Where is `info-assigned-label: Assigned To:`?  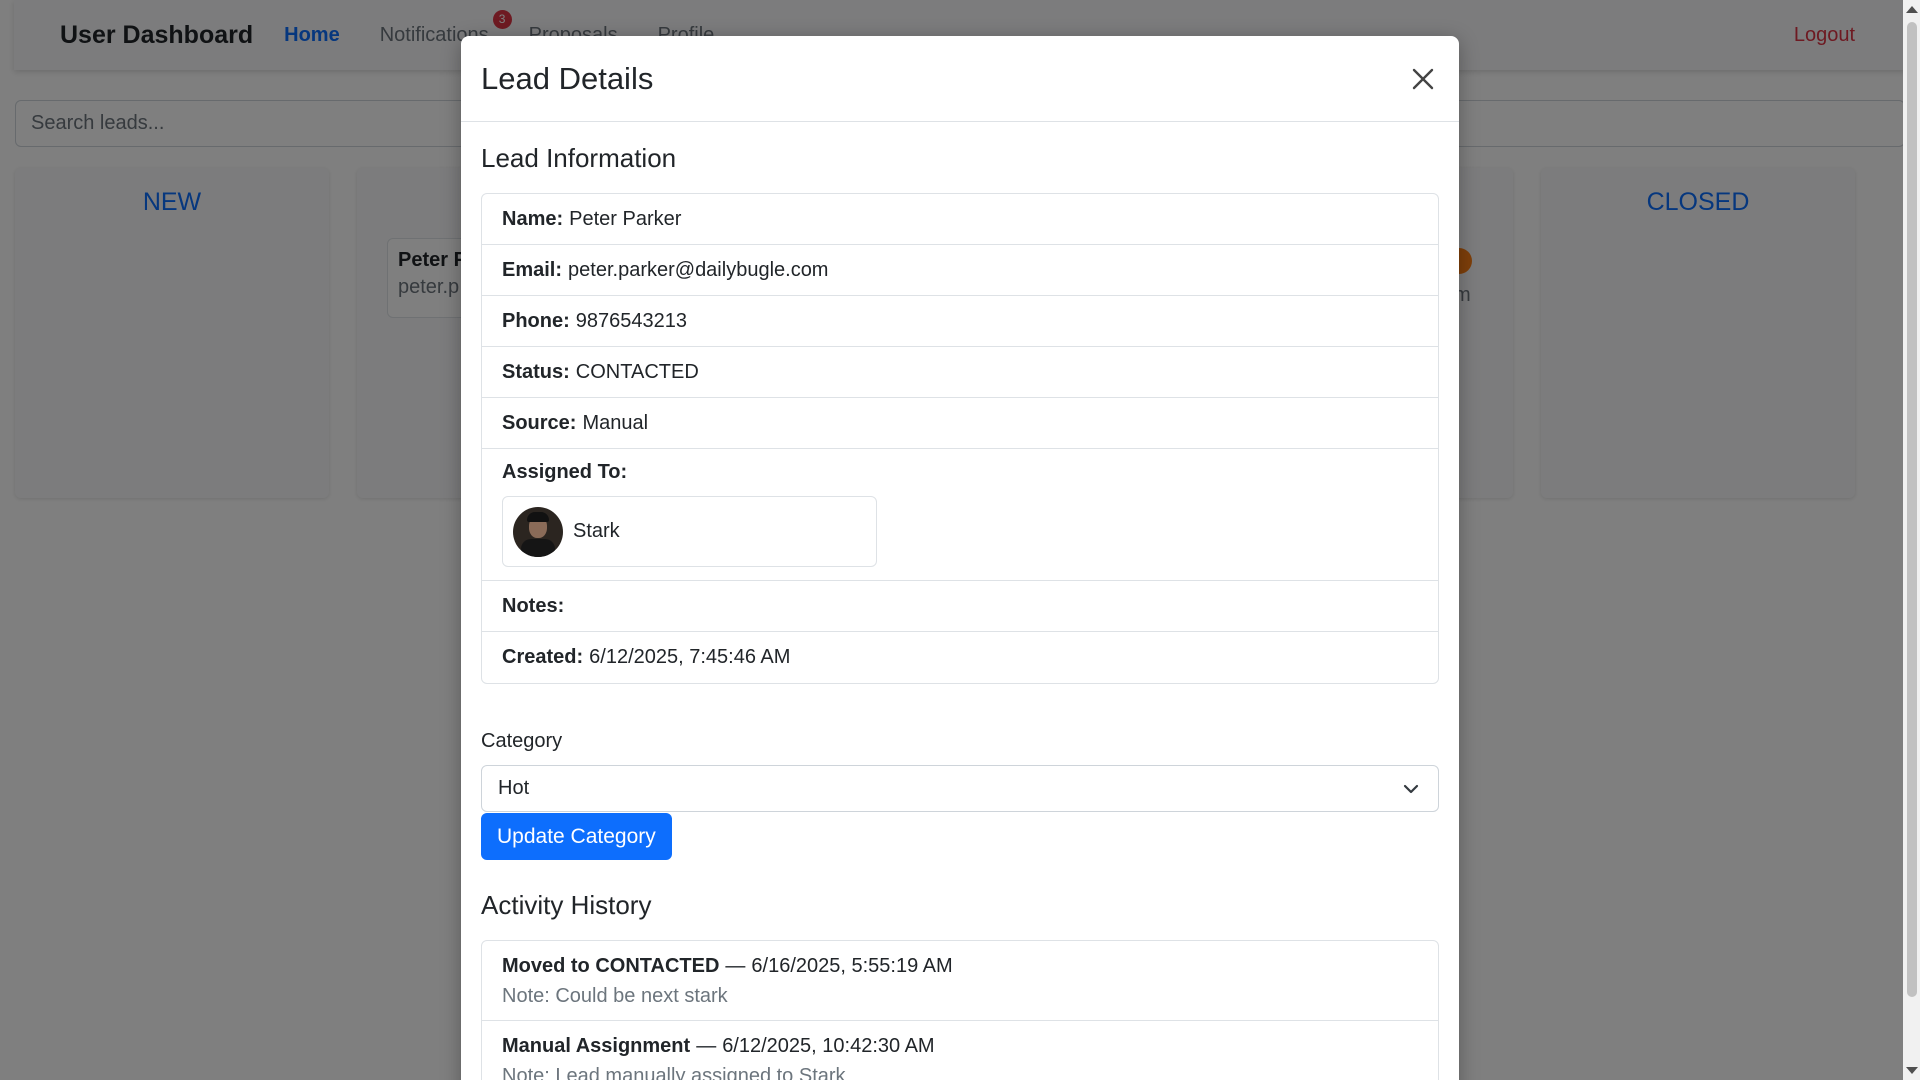 info-assigned-label: Assigned To: is located at coordinates (565, 472).